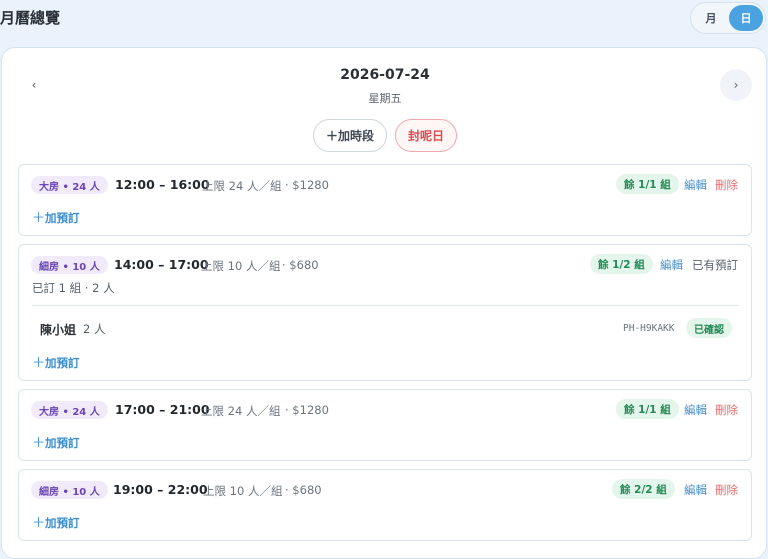 This screenshot has width=768, height=559. What do you see at coordinates (385, 305) in the screenshot?
I see `divider` at bounding box center [385, 305].